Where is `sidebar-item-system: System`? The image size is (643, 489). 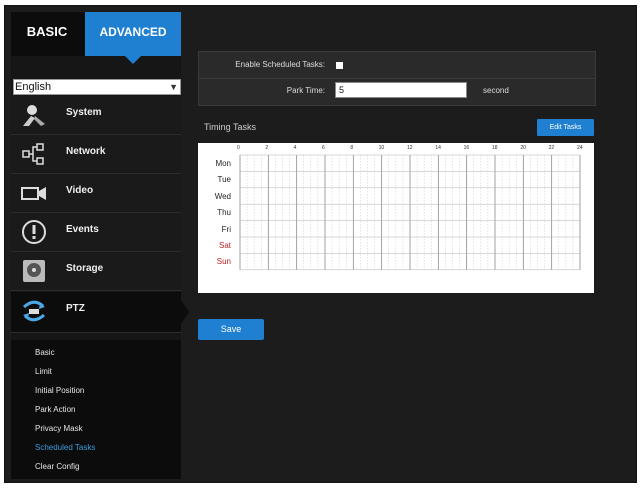 sidebar-item-system: System is located at coordinates (96, 115).